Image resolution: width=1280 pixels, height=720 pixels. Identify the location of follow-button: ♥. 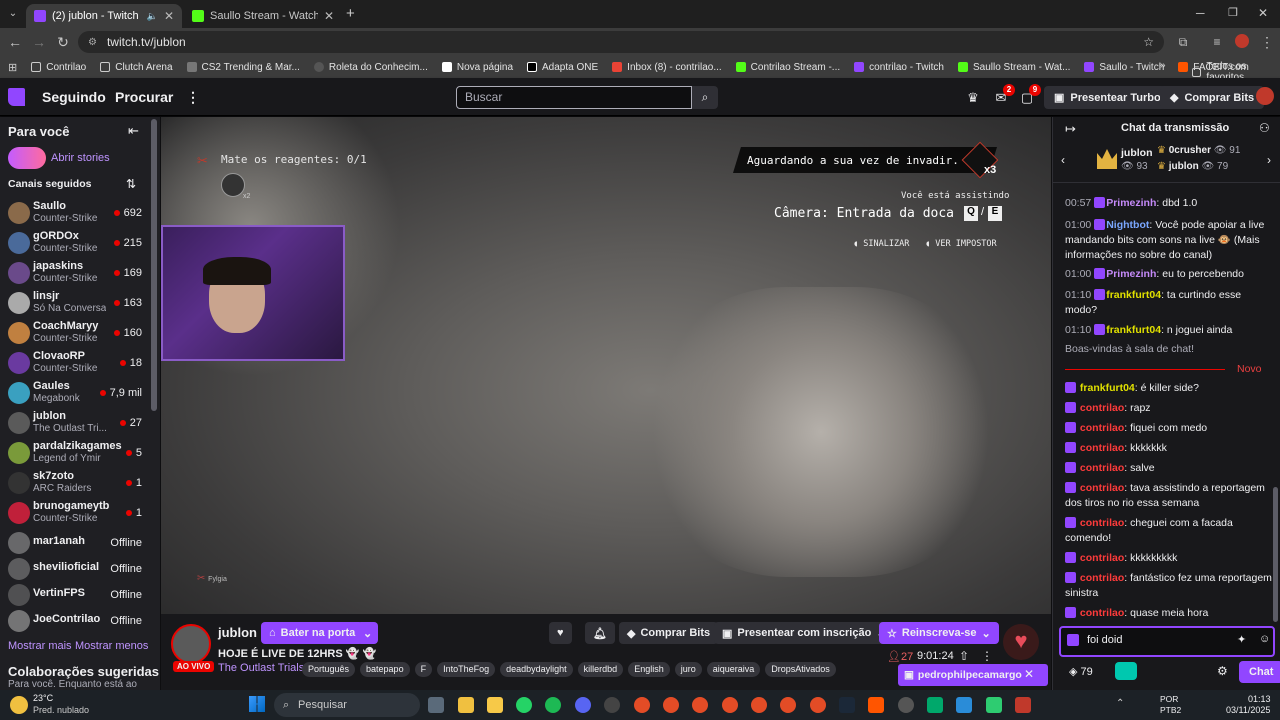
(560, 633).